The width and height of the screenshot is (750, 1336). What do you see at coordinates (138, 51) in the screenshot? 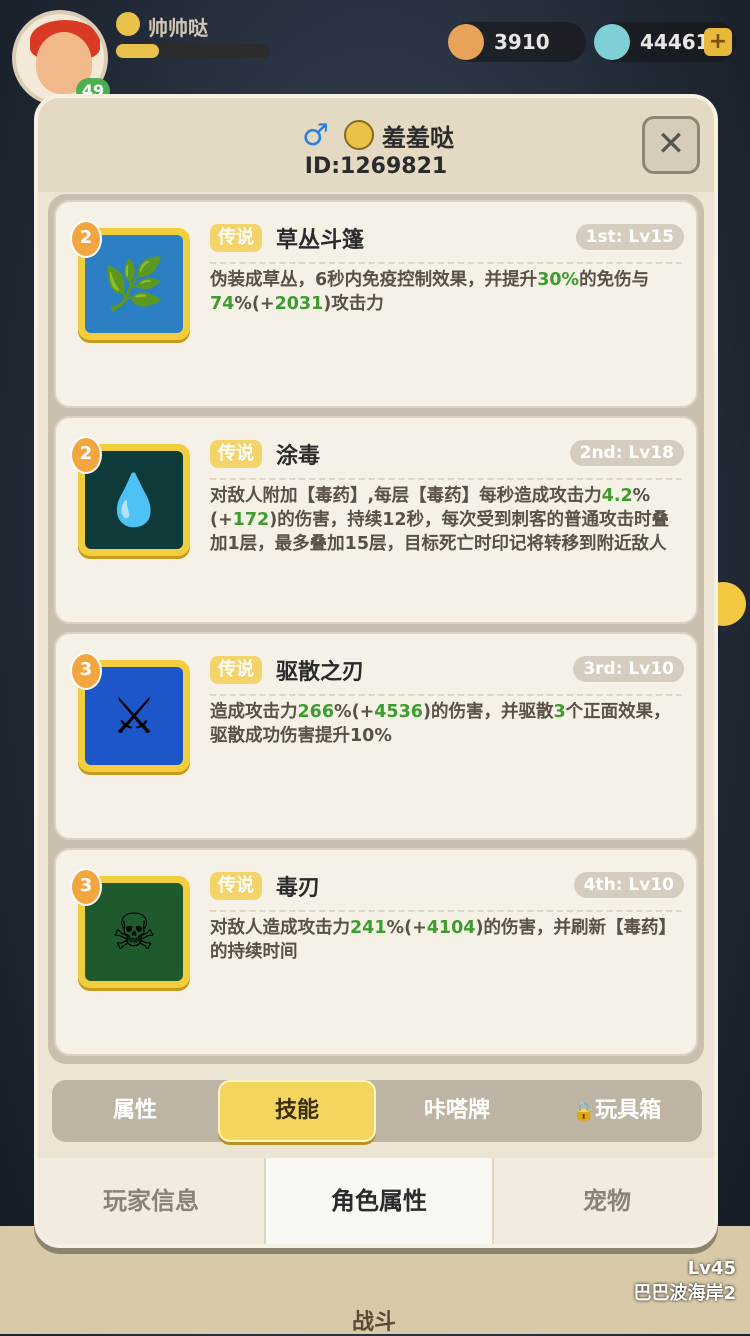
I see `exp-bar-fill` at bounding box center [138, 51].